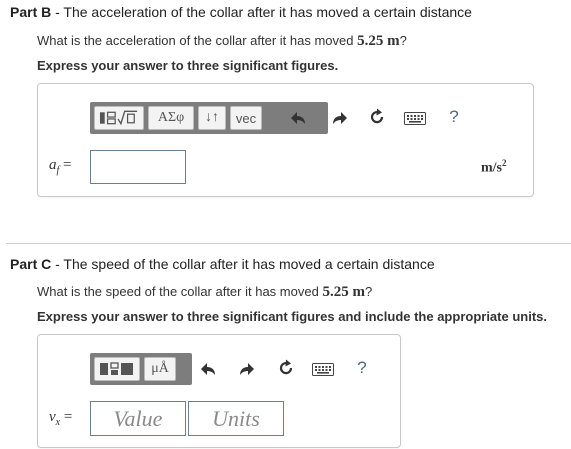 The height and width of the screenshot is (449, 571). Describe the element at coordinates (236, 418) in the screenshot. I see `part-c-units-input: Units` at that location.